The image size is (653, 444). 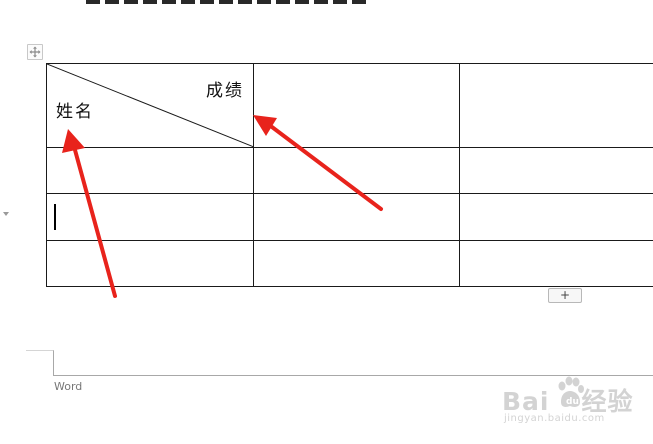 I want to click on watermark-url: jingyan.baidu.com, so click(x=554, y=418).